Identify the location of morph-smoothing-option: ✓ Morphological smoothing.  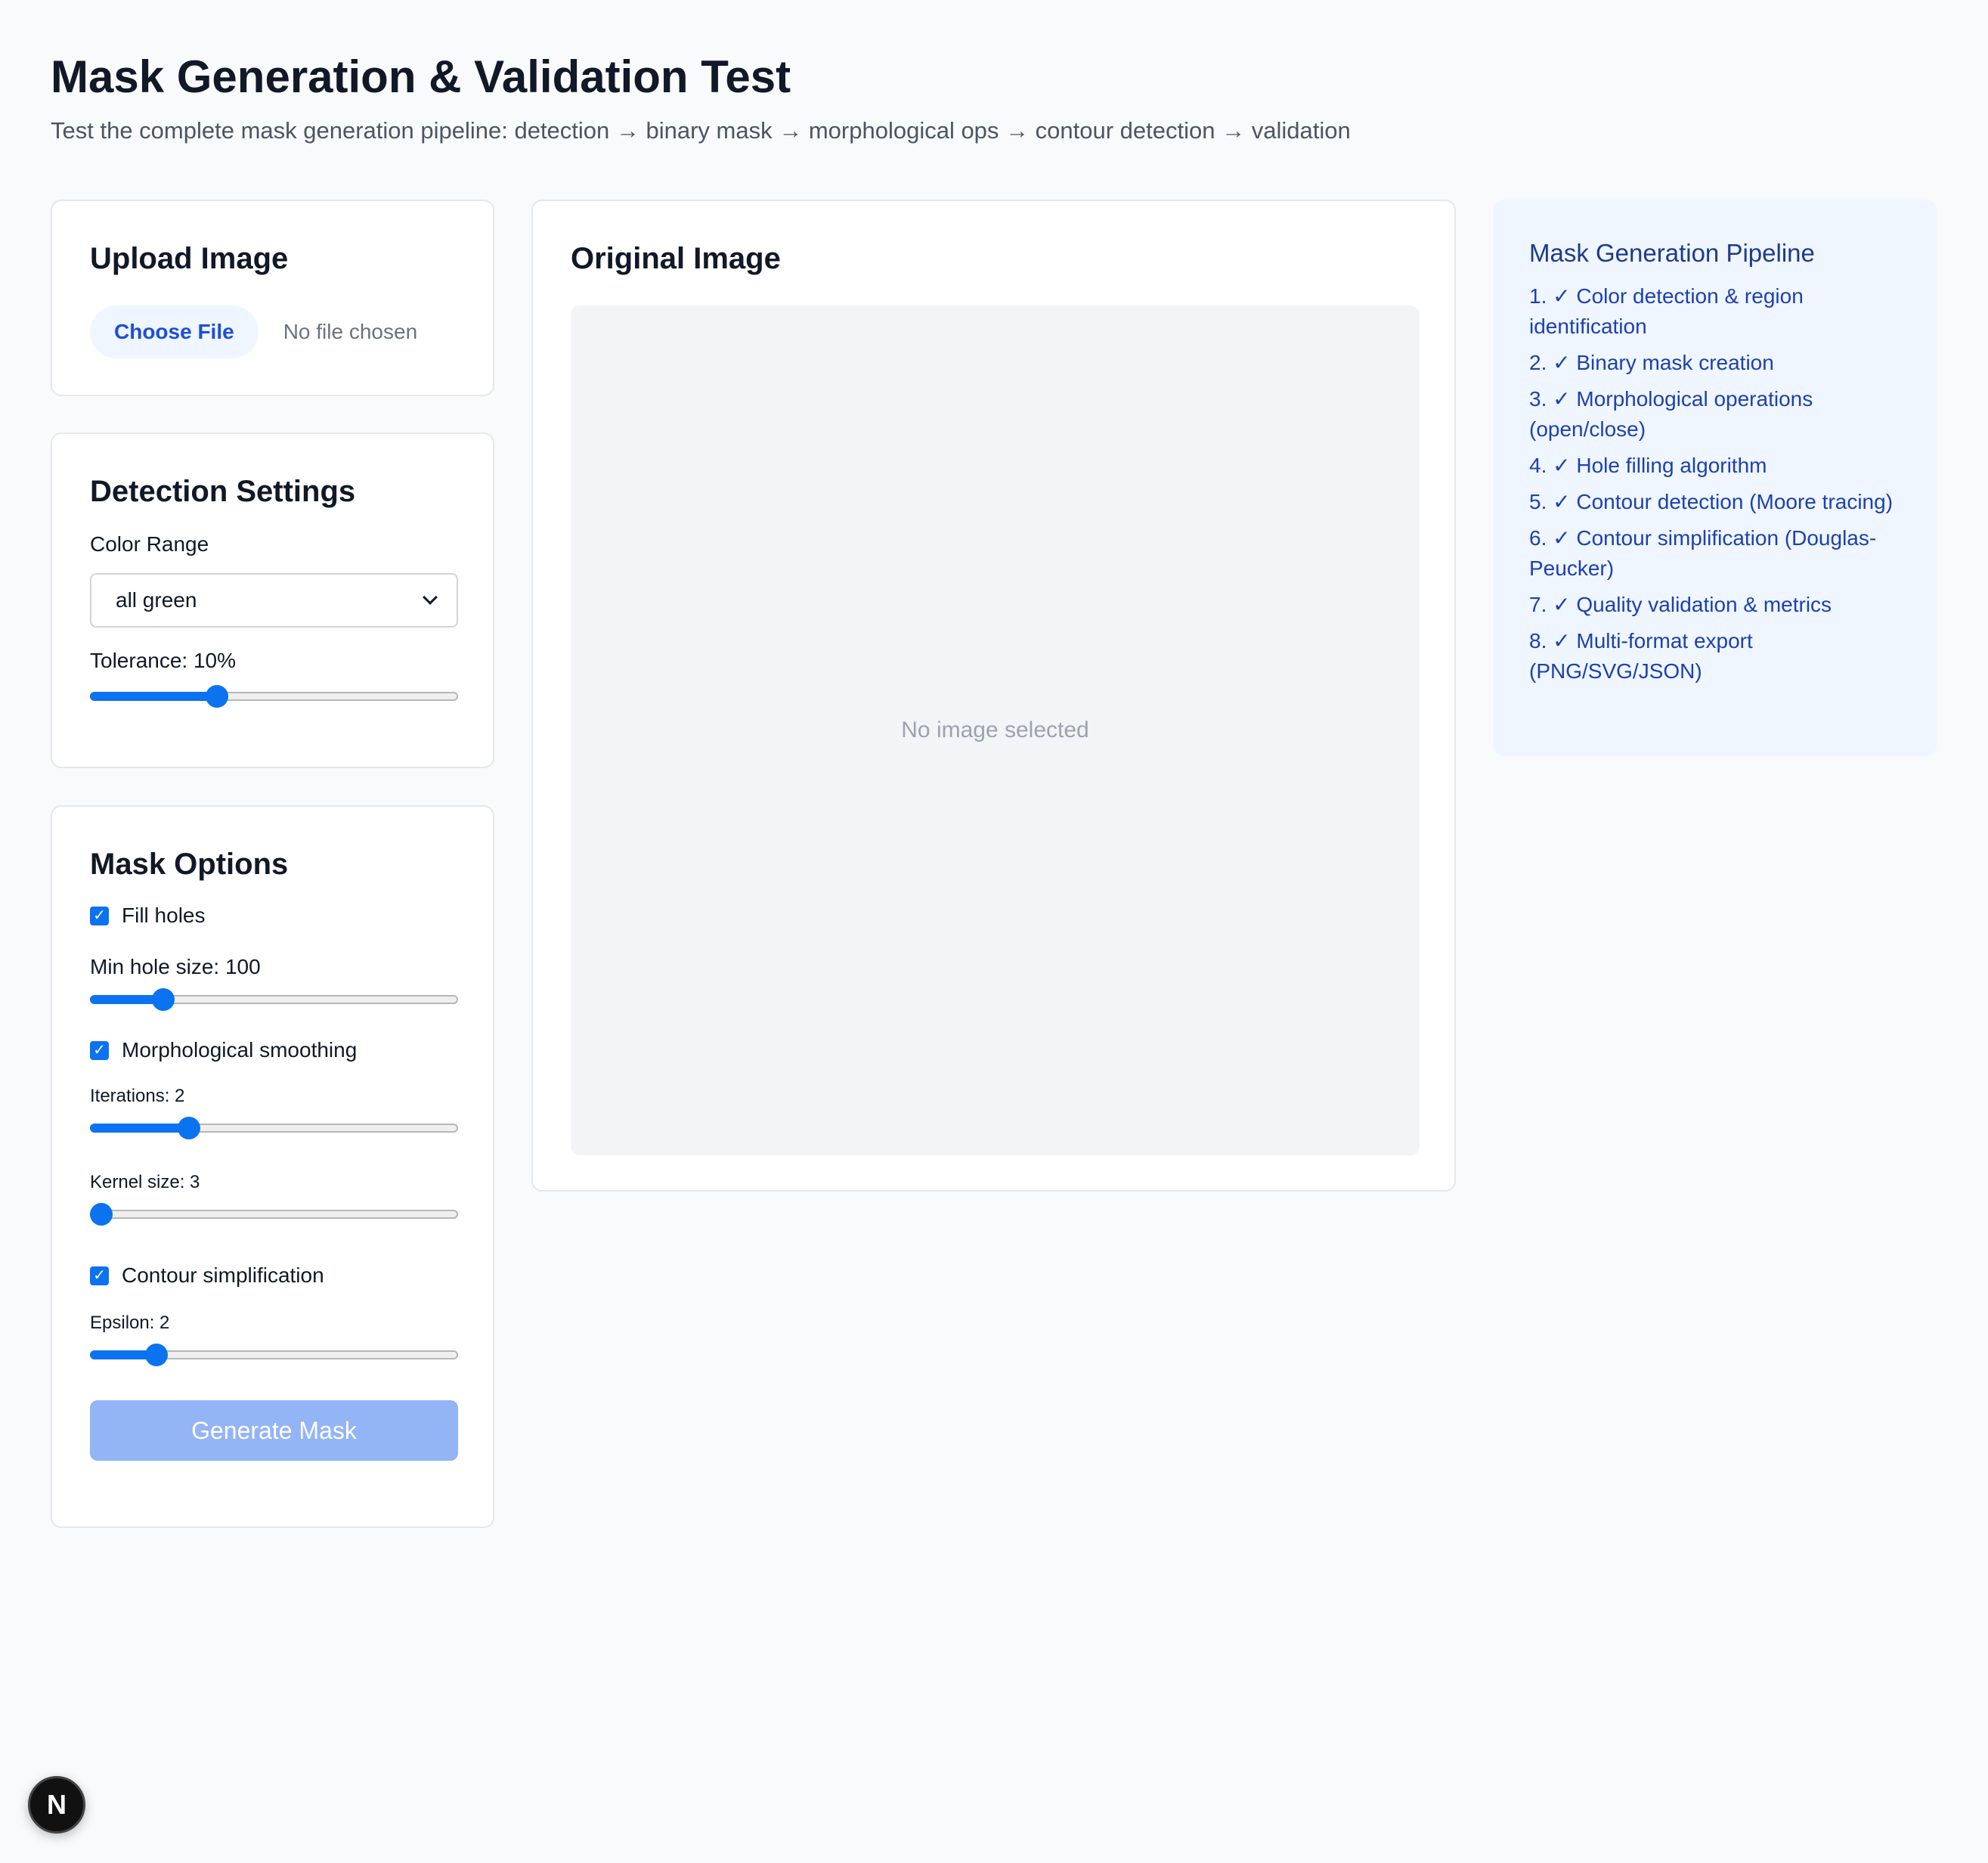
(272, 1051).